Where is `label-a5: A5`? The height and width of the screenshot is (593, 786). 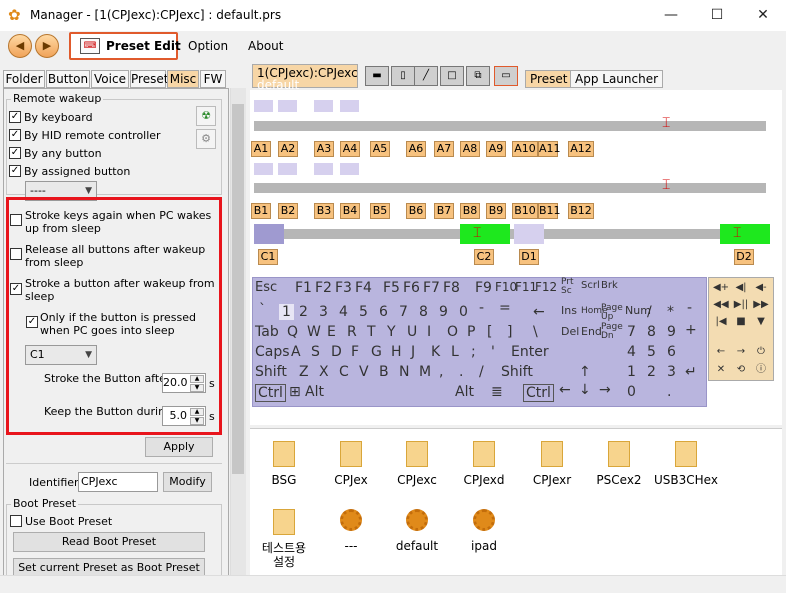 label-a5: A5 is located at coordinates (380, 149).